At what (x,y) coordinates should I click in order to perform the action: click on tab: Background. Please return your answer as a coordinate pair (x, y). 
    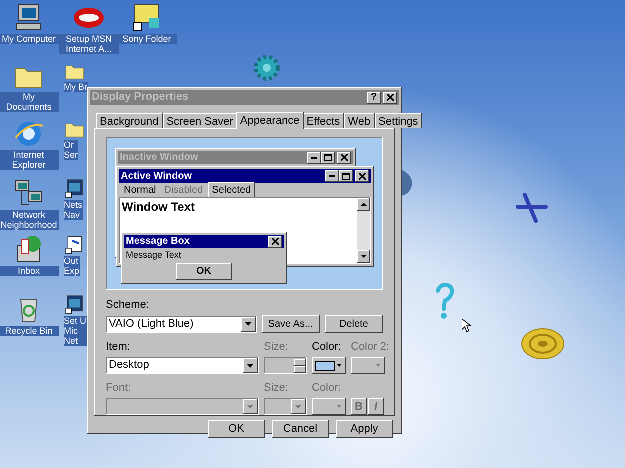
    Looking at the image, I should click on (129, 120).